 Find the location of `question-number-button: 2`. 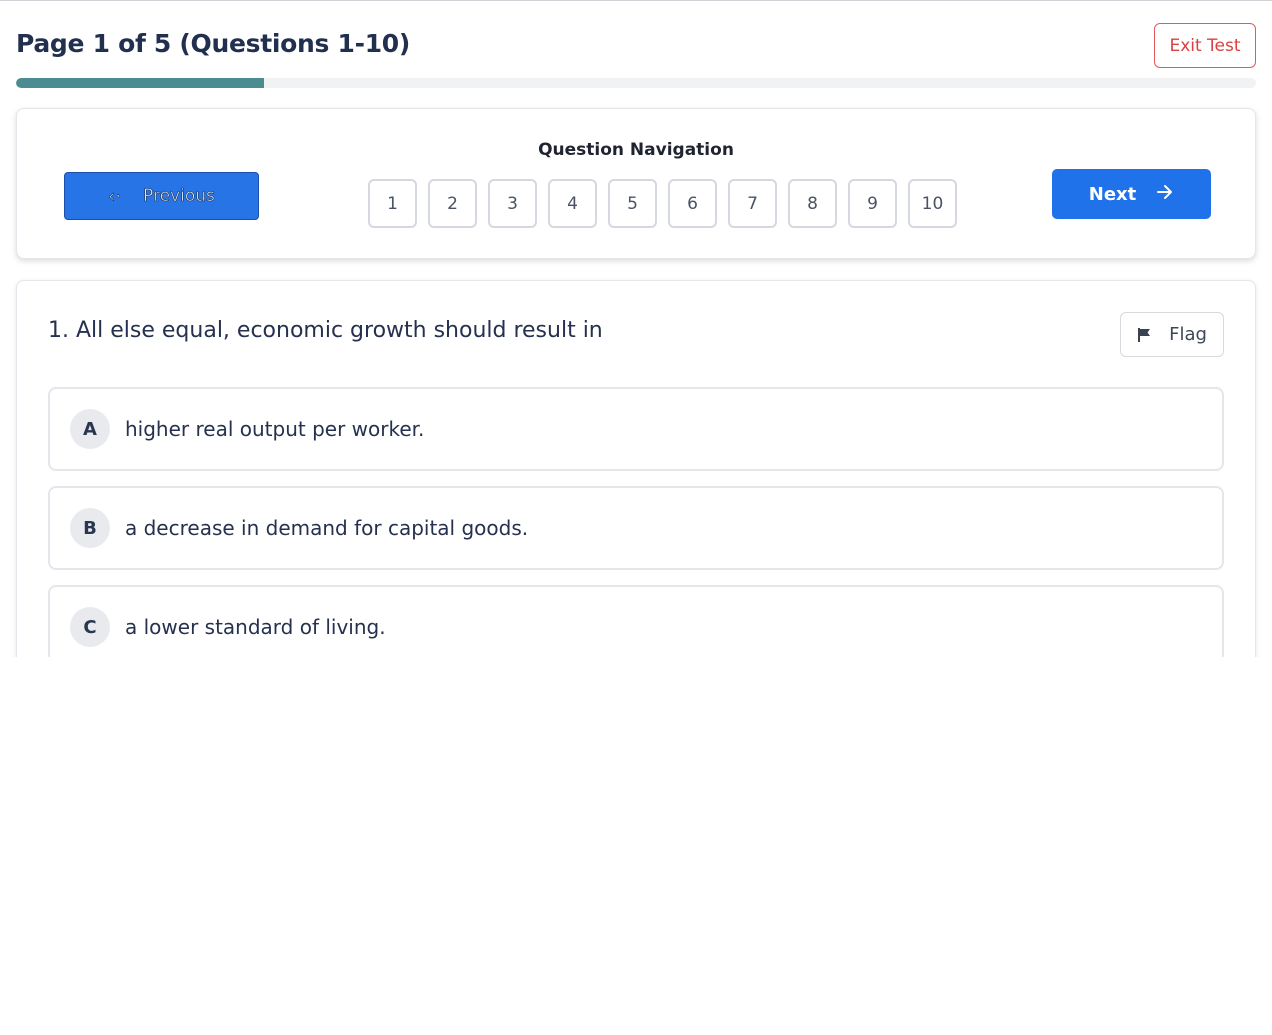

question-number-button: 2 is located at coordinates (452, 203).